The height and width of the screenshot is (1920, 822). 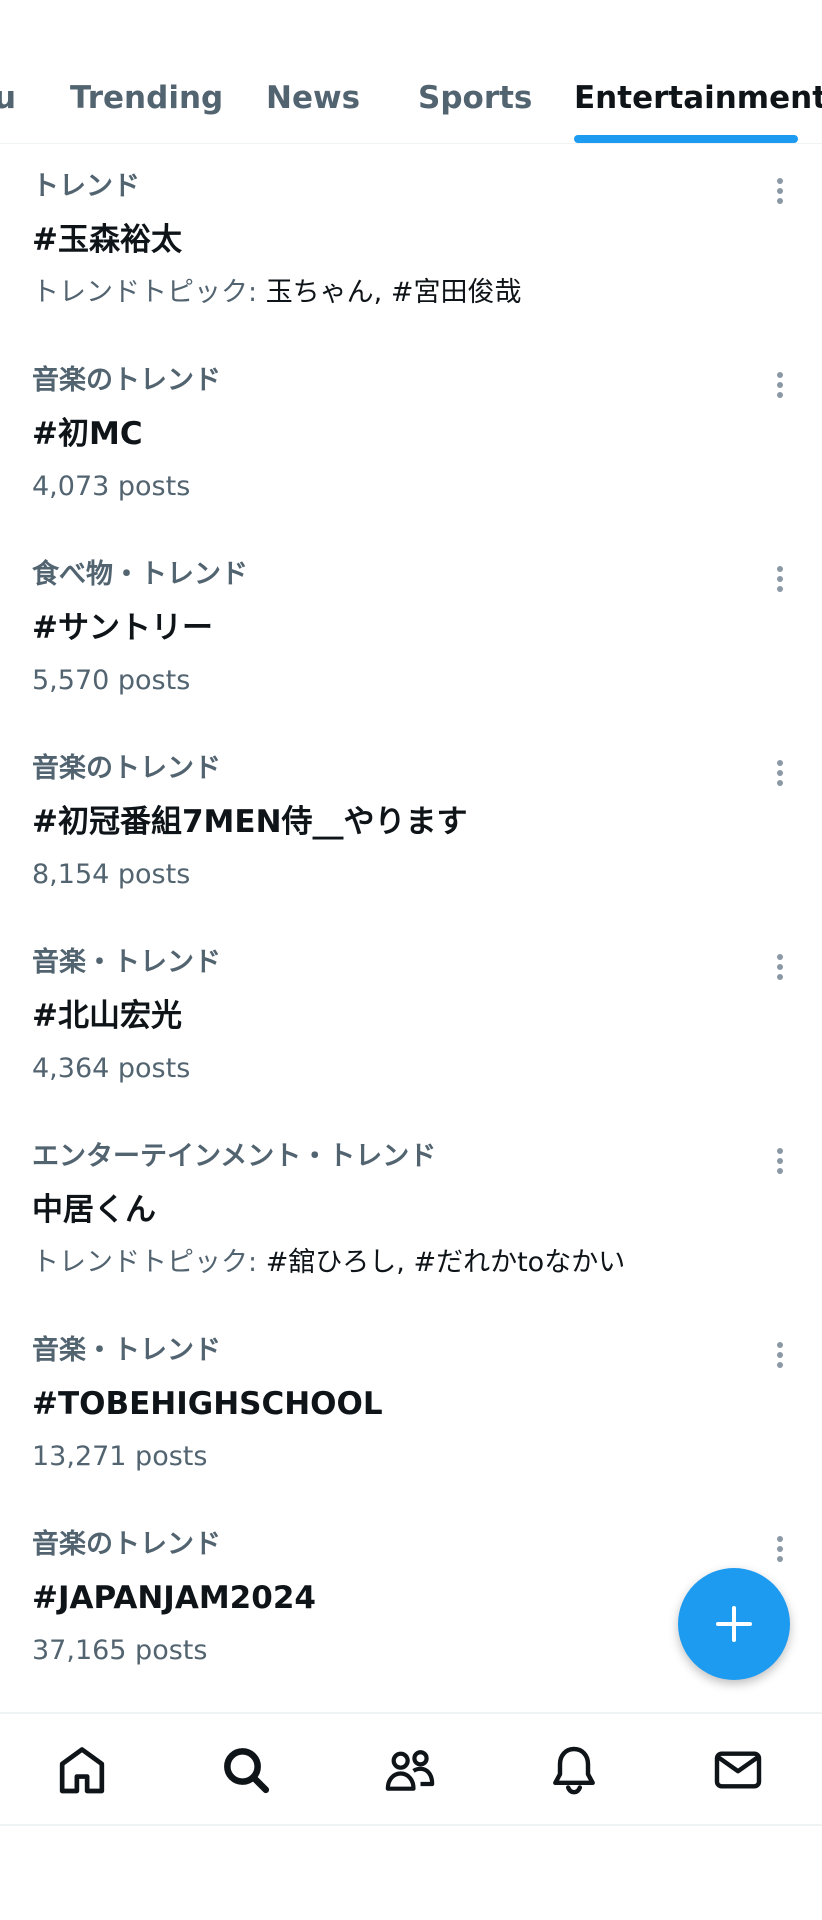 I want to click on trend-meta: トレンドトピック: 玉ちゃん, #宮田俊哉, so click(x=276, y=293).